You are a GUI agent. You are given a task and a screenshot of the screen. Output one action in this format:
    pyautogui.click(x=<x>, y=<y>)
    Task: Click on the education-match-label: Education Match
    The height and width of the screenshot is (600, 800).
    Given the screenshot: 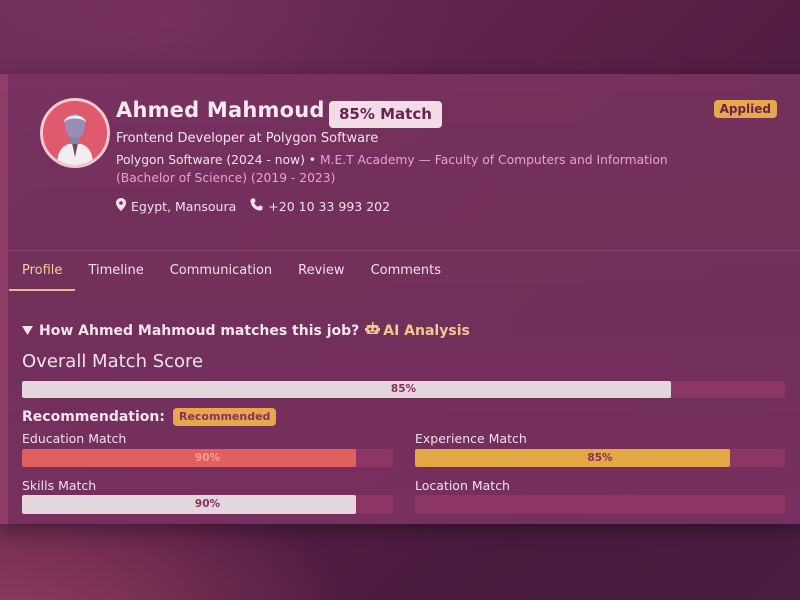 What is the action you would take?
    pyautogui.click(x=74, y=438)
    